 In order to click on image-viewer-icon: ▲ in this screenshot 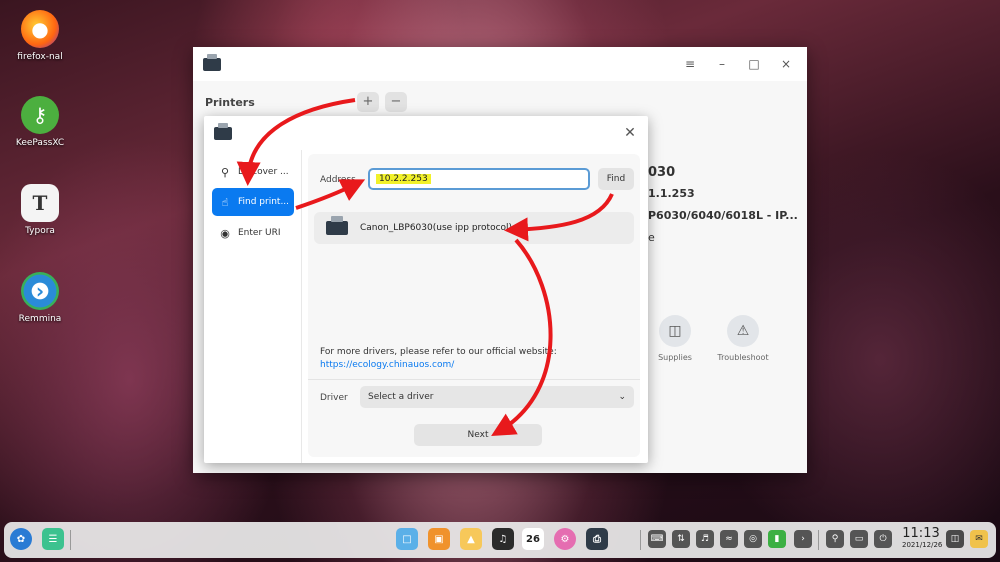, I will do `click(471, 539)`.